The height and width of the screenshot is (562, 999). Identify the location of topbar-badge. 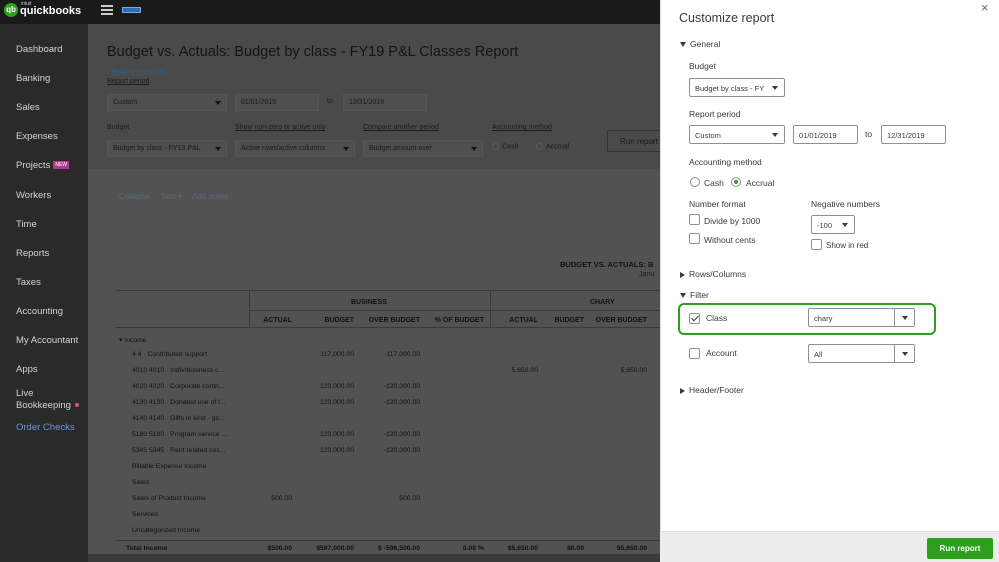
(131, 10).